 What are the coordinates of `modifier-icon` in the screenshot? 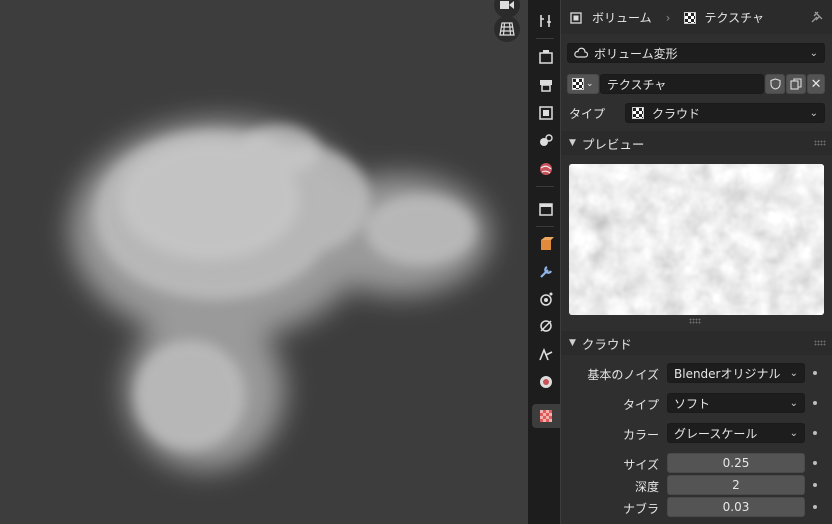 It's located at (546, 272).